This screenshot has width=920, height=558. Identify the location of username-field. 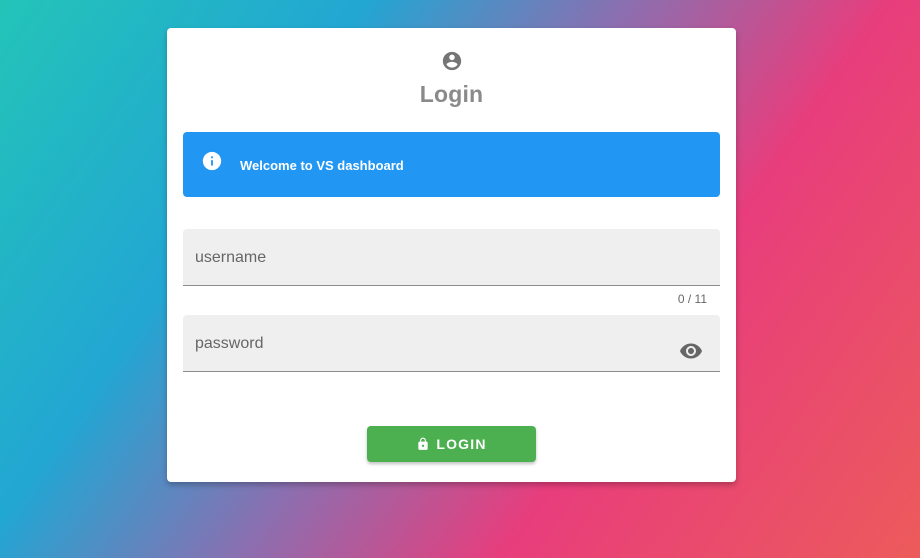
(451, 257).